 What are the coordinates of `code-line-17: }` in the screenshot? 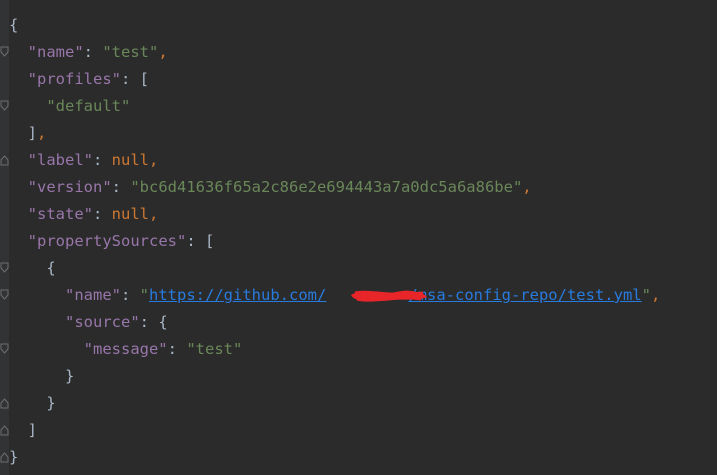 It's located at (18, 457).